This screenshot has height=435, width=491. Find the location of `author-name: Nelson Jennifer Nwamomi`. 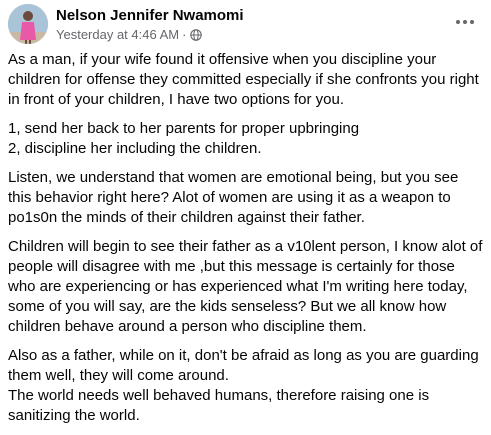

author-name: Nelson Jennifer Nwamomi is located at coordinates (150, 15).